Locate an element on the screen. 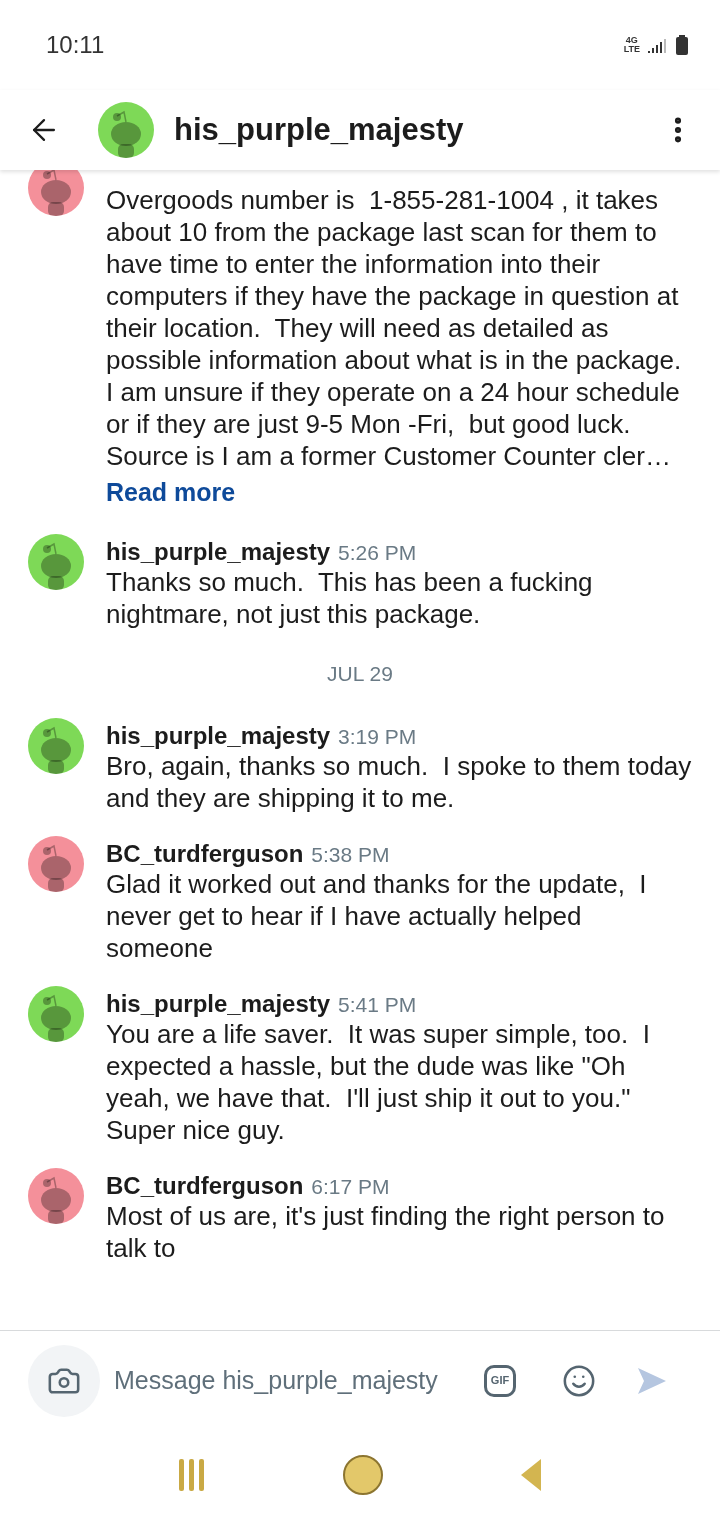  status-time: 10:11 is located at coordinates (75, 45).